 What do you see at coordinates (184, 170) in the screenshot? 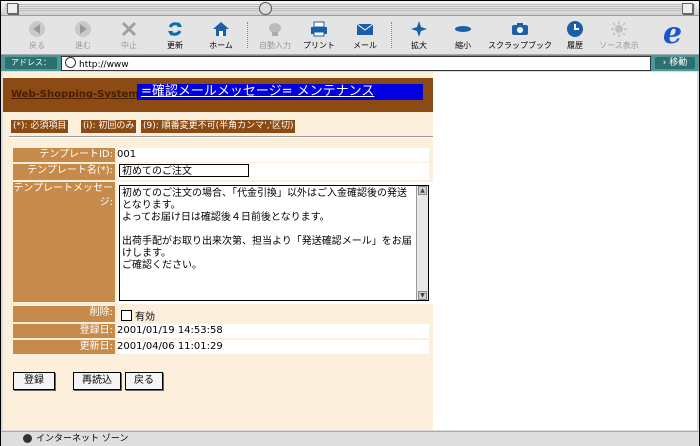
I see `template-name-input: 初めてのご注文` at bounding box center [184, 170].